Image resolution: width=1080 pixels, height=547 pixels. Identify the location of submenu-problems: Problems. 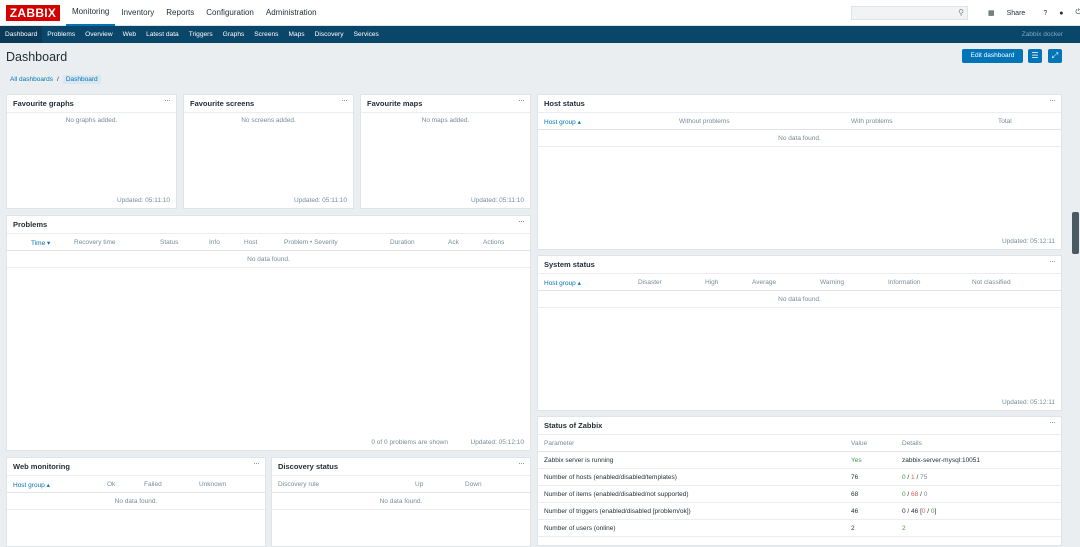
(61, 34).